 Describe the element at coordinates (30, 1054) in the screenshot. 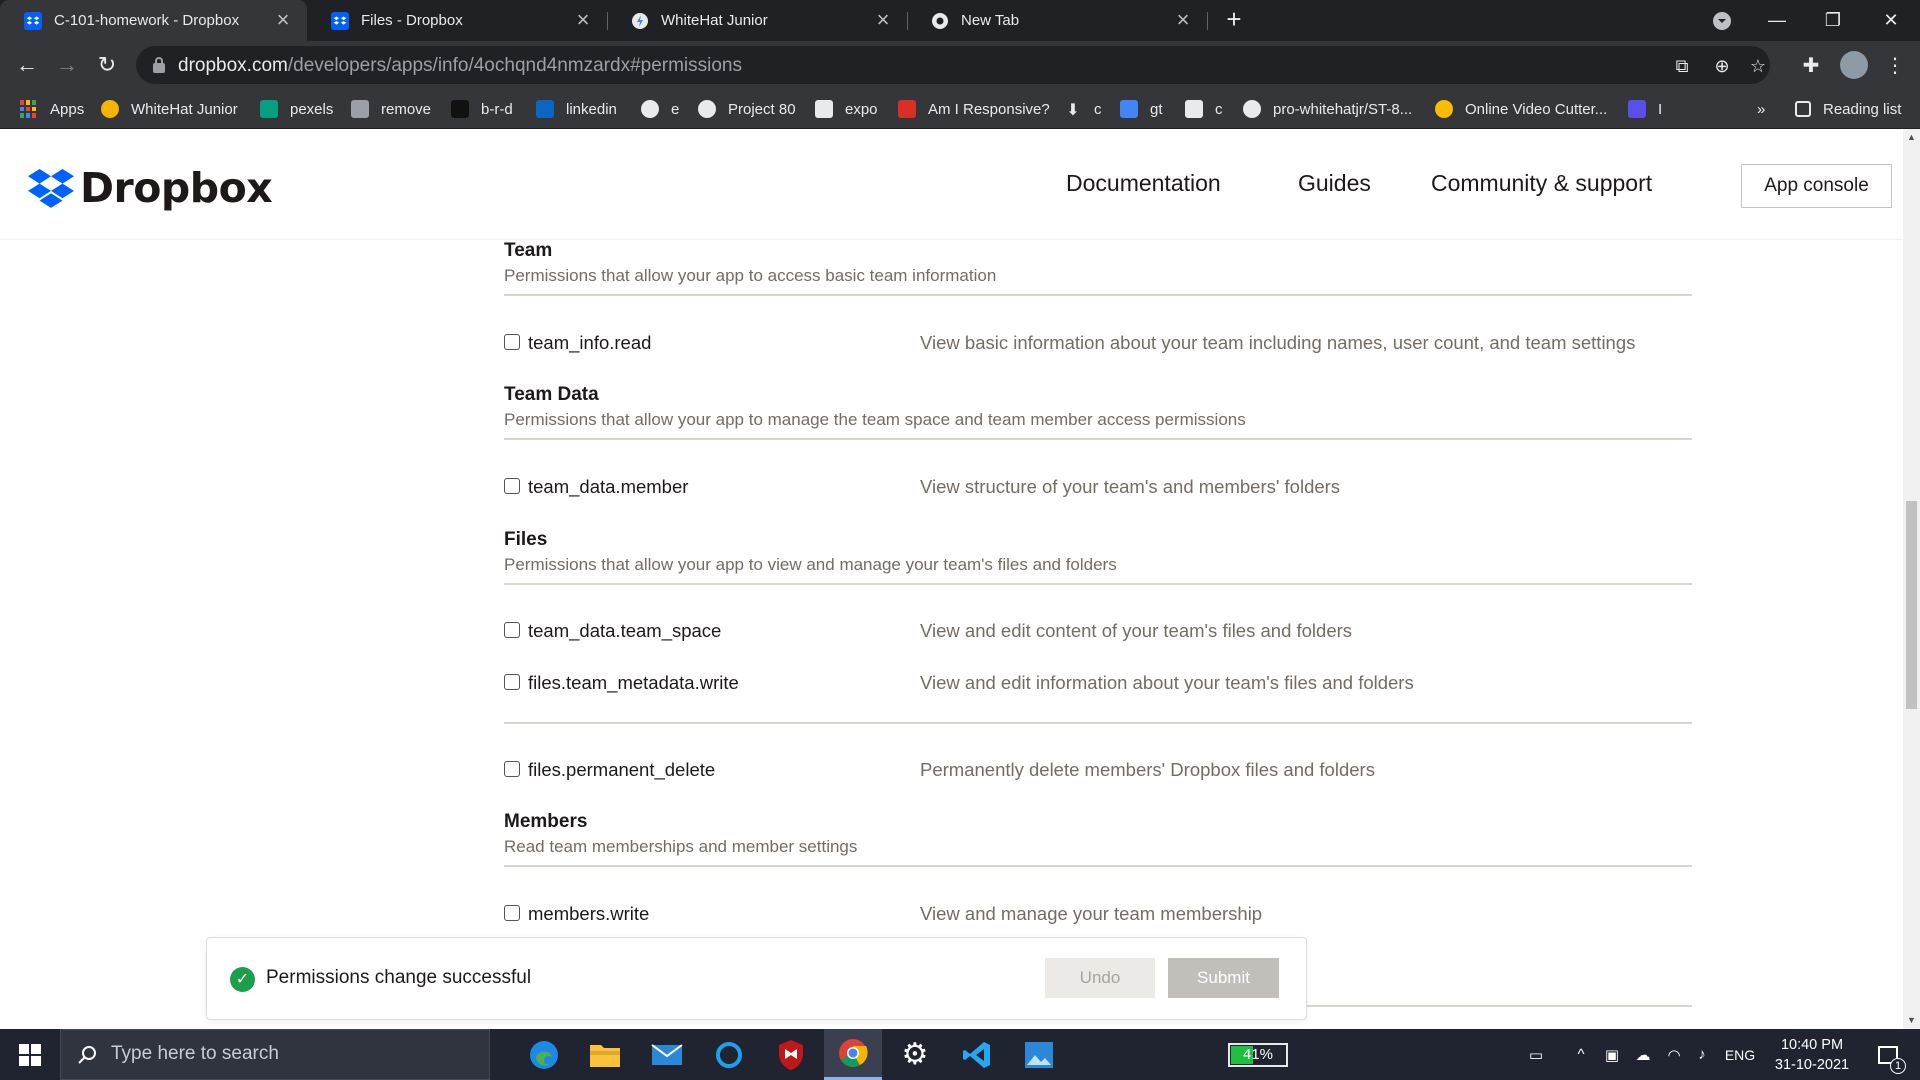

I see `start-button` at that location.